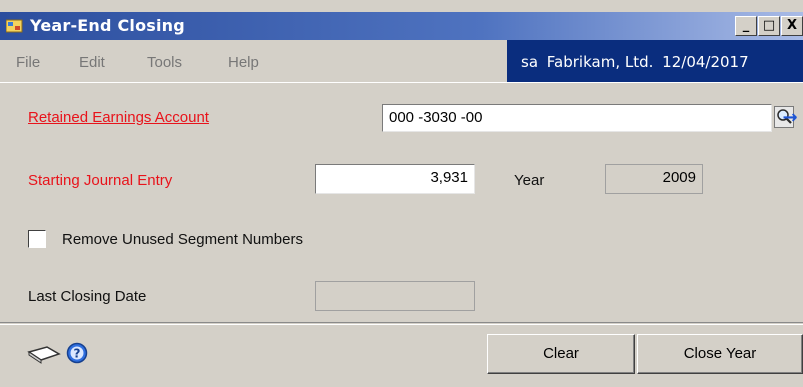 The image size is (803, 387). What do you see at coordinates (14, 26) in the screenshot?
I see `app-icon` at bounding box center [14, 26].